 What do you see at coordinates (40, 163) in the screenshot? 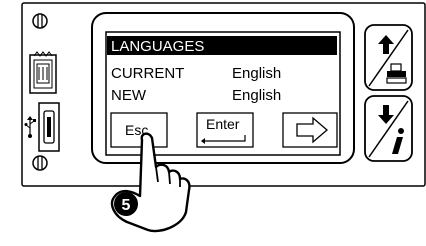
I see `bottom-screw-icon` at bounding box center [40, 163].